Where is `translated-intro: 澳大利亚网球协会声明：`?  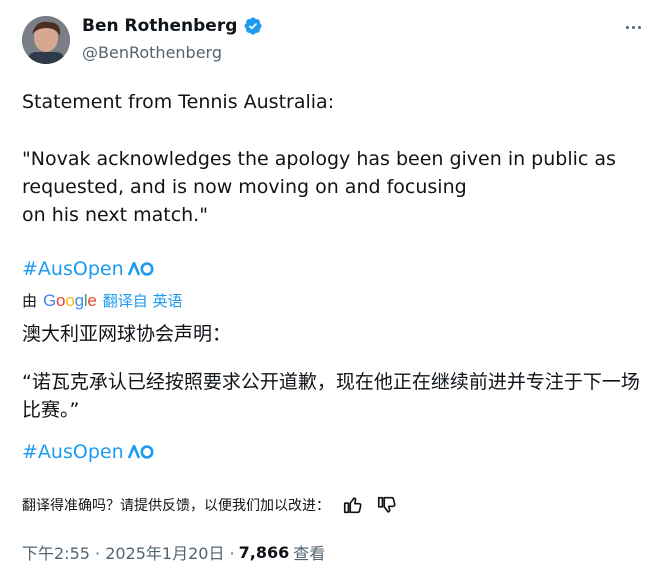 translated-intro: 澳大利亚网球协会声明： is located at coordinates (127, 334).